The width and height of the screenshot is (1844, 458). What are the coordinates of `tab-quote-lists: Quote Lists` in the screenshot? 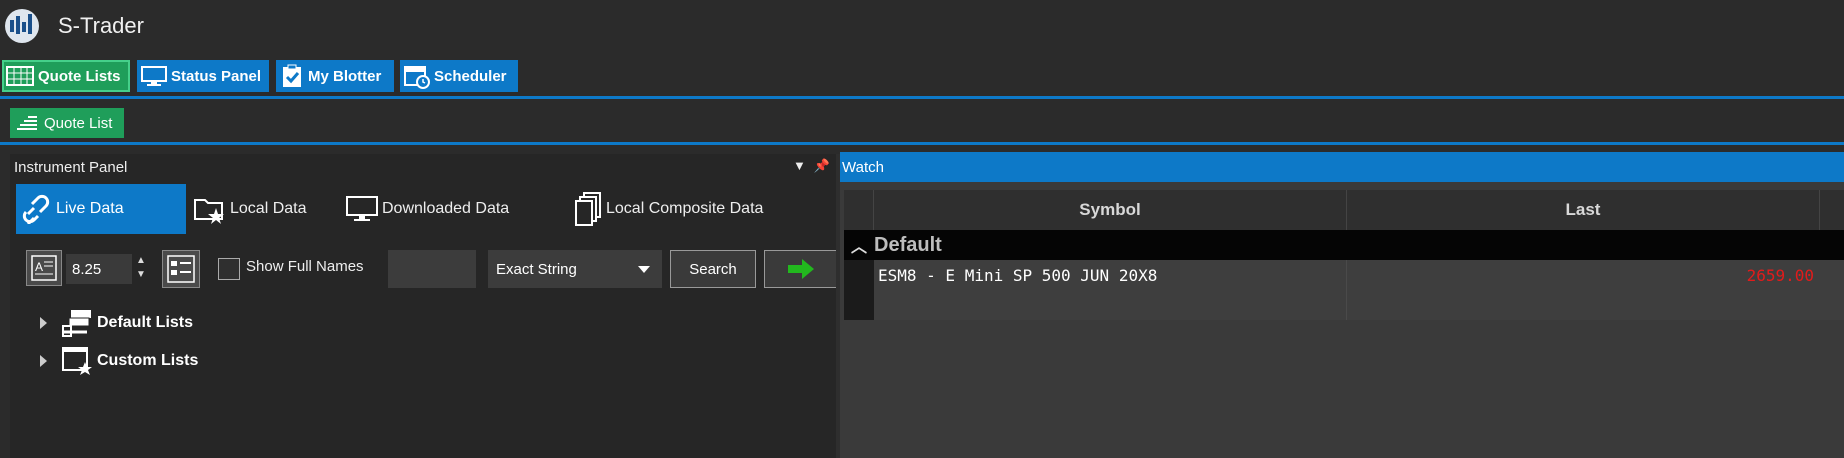 It's located at (66, 76).